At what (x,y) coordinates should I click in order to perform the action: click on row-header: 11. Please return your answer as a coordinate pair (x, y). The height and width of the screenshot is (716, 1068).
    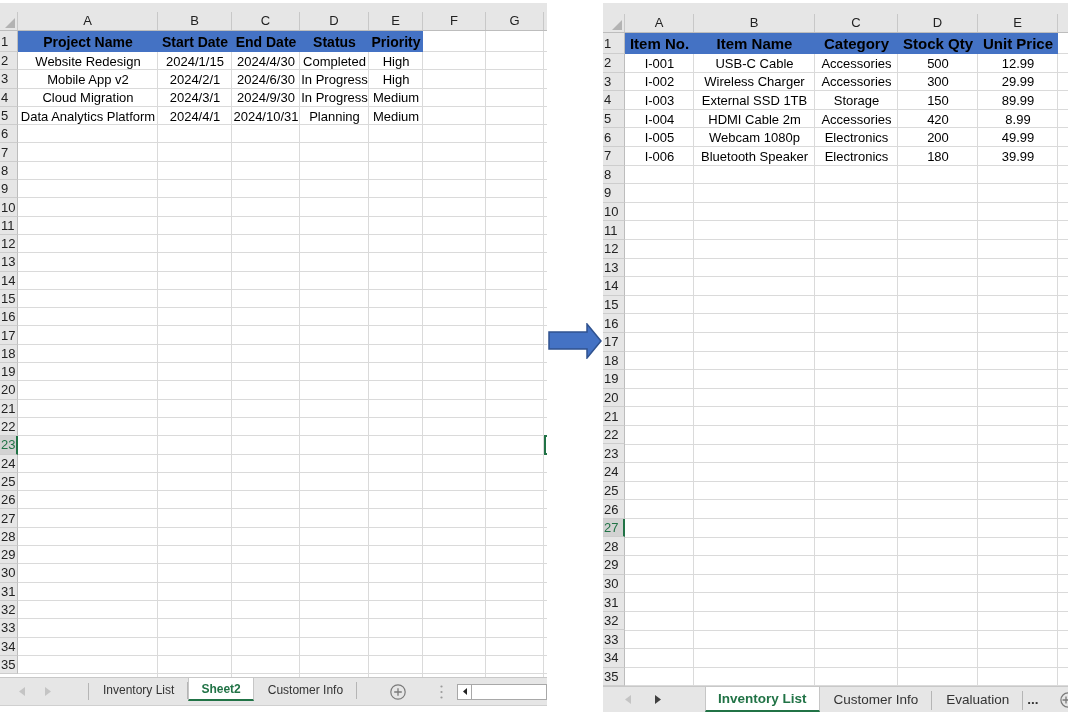
    Looking at the image, I should click on (614, 230).